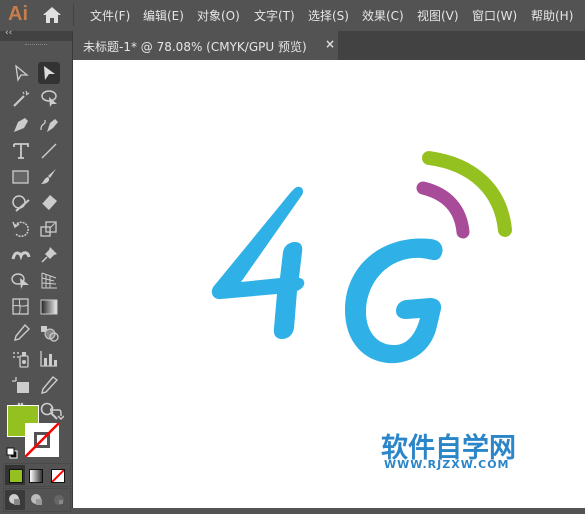  I want to click on pen-tool-icon, so click(21, 125).